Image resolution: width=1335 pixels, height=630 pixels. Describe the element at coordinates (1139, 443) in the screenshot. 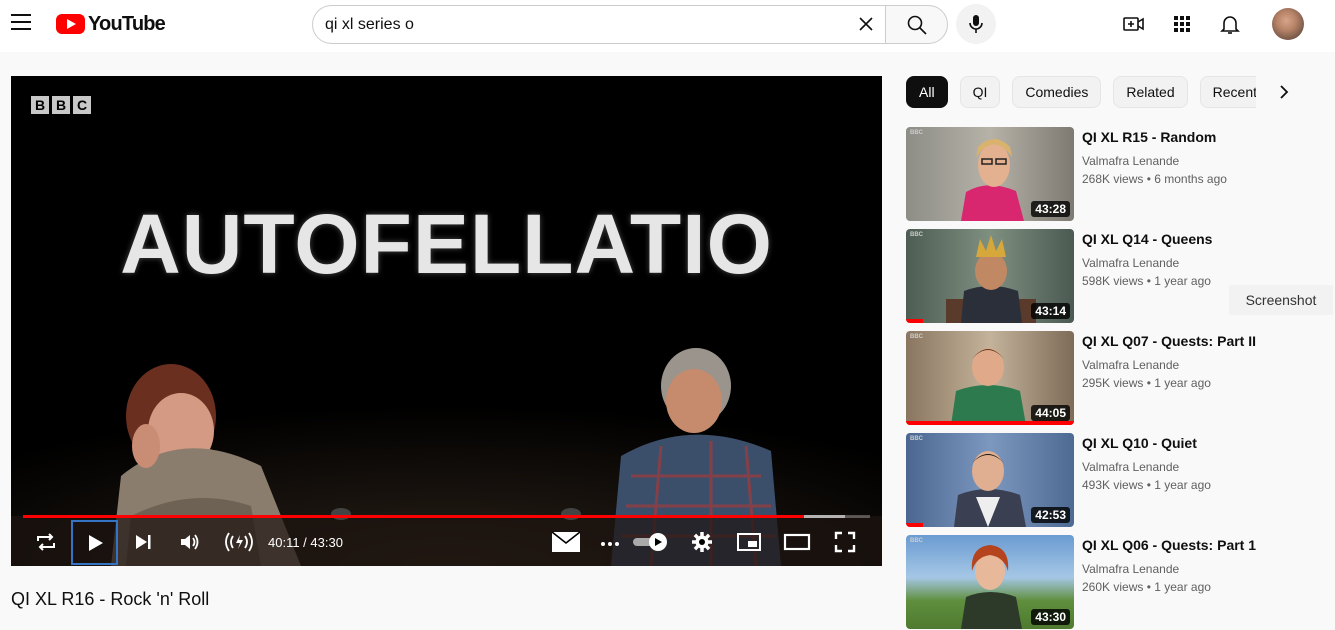

I see `recommendation-title: QI XL Q10 - Quiet` at that location.